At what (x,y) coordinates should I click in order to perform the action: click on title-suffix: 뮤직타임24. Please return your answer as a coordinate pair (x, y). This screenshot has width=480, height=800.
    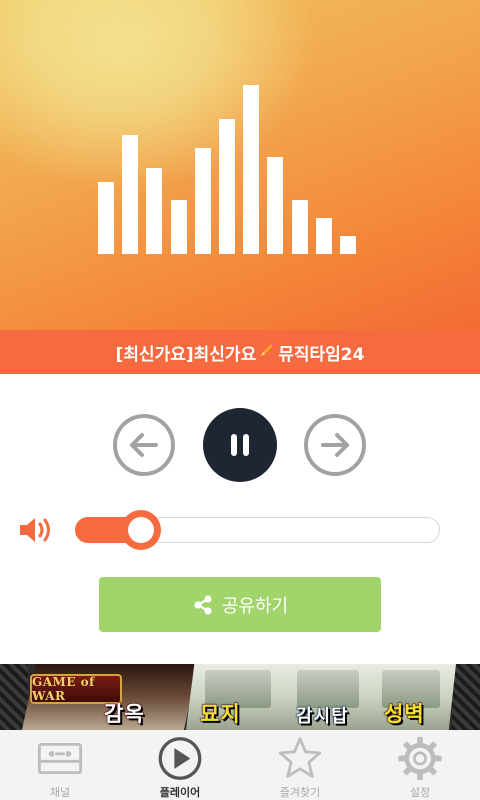
    Looking at the image, I should click on (321, 354).